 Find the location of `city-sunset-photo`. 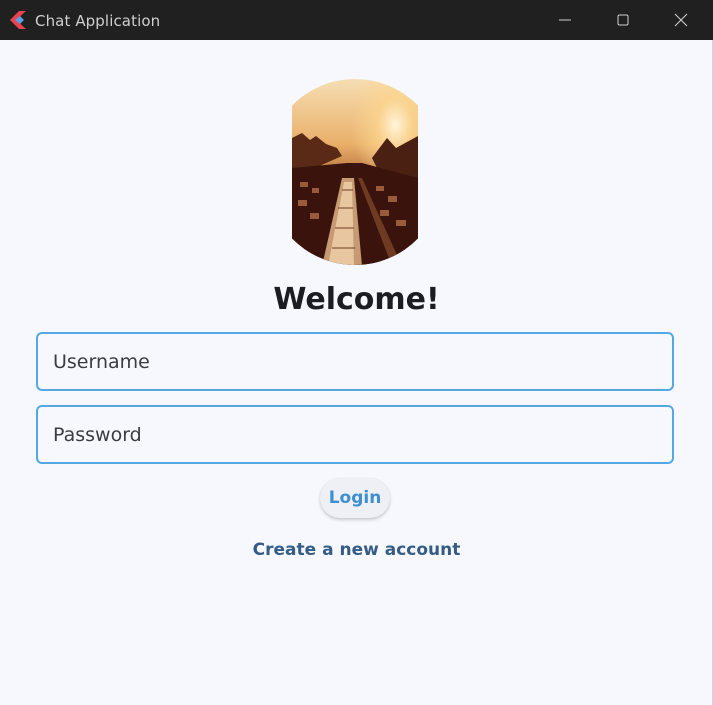

city-sunset-photo is located at coordinates (355, 172).